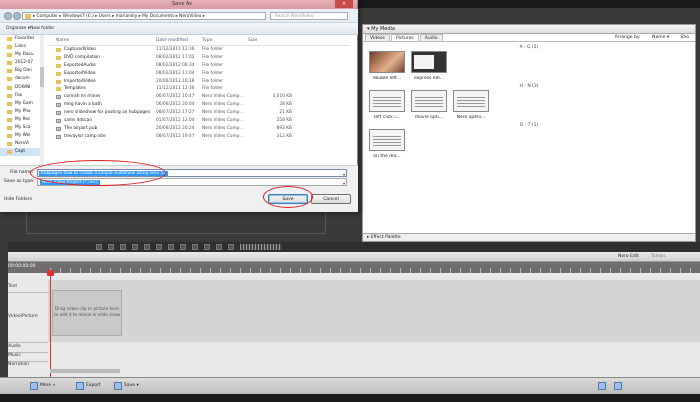 This screenshot has height=402, width=700. What do you see at coordinates (85, 371) in the screenshot?
I see `timeline-scrollbar` at bounding box center [85, 371].